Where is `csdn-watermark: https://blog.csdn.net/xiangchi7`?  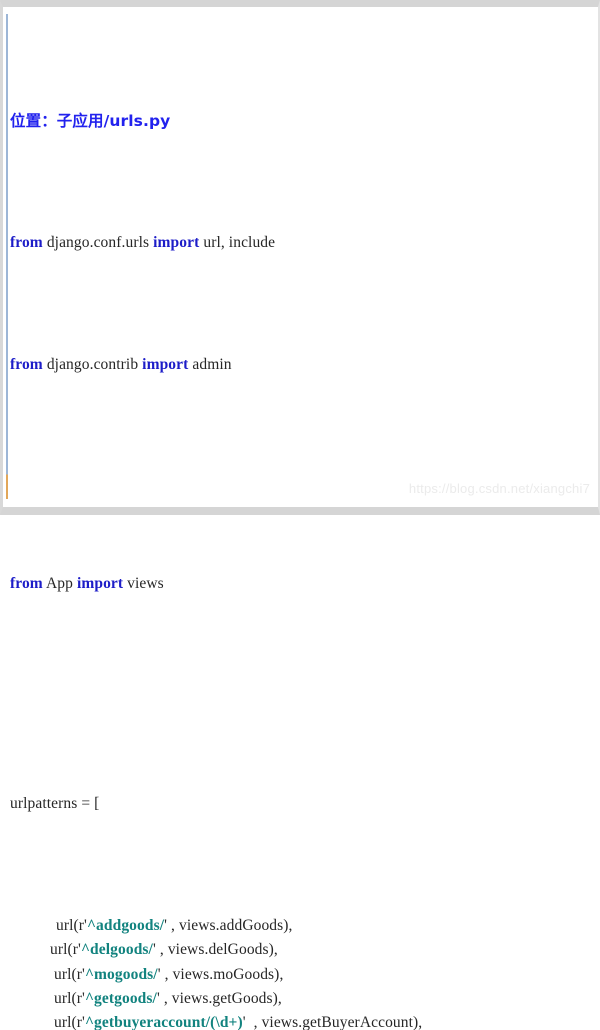
csdn-watermark: https://blog.csdn.net/xiangchi7 is located at coordinates (499, 488).